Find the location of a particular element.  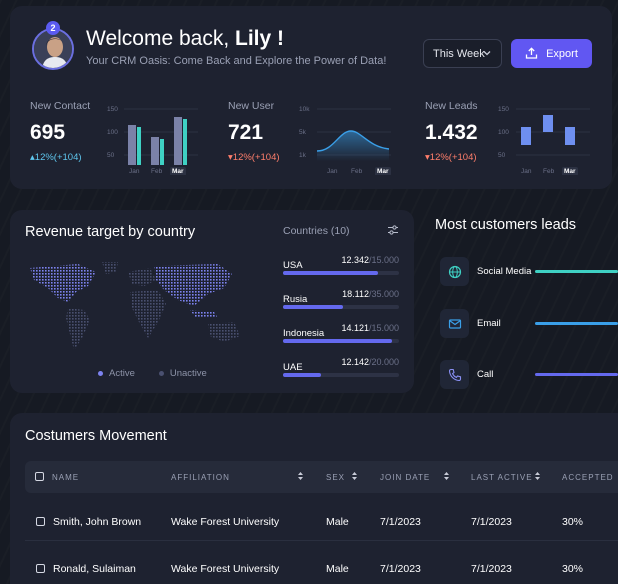

stat-new-contact: New Contact 695 ▴12%(+104) is located at coordinates (60, 131).